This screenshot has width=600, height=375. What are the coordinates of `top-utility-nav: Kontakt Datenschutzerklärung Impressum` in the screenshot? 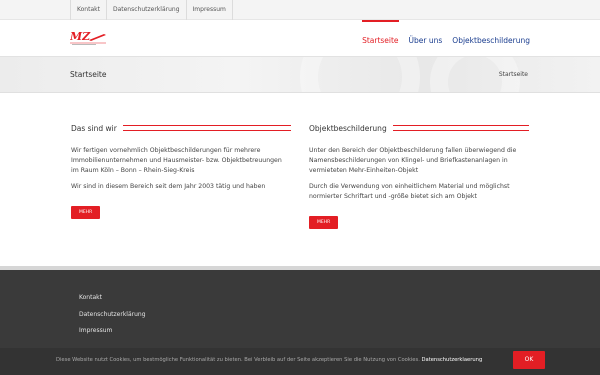 It's located at (151, 10).